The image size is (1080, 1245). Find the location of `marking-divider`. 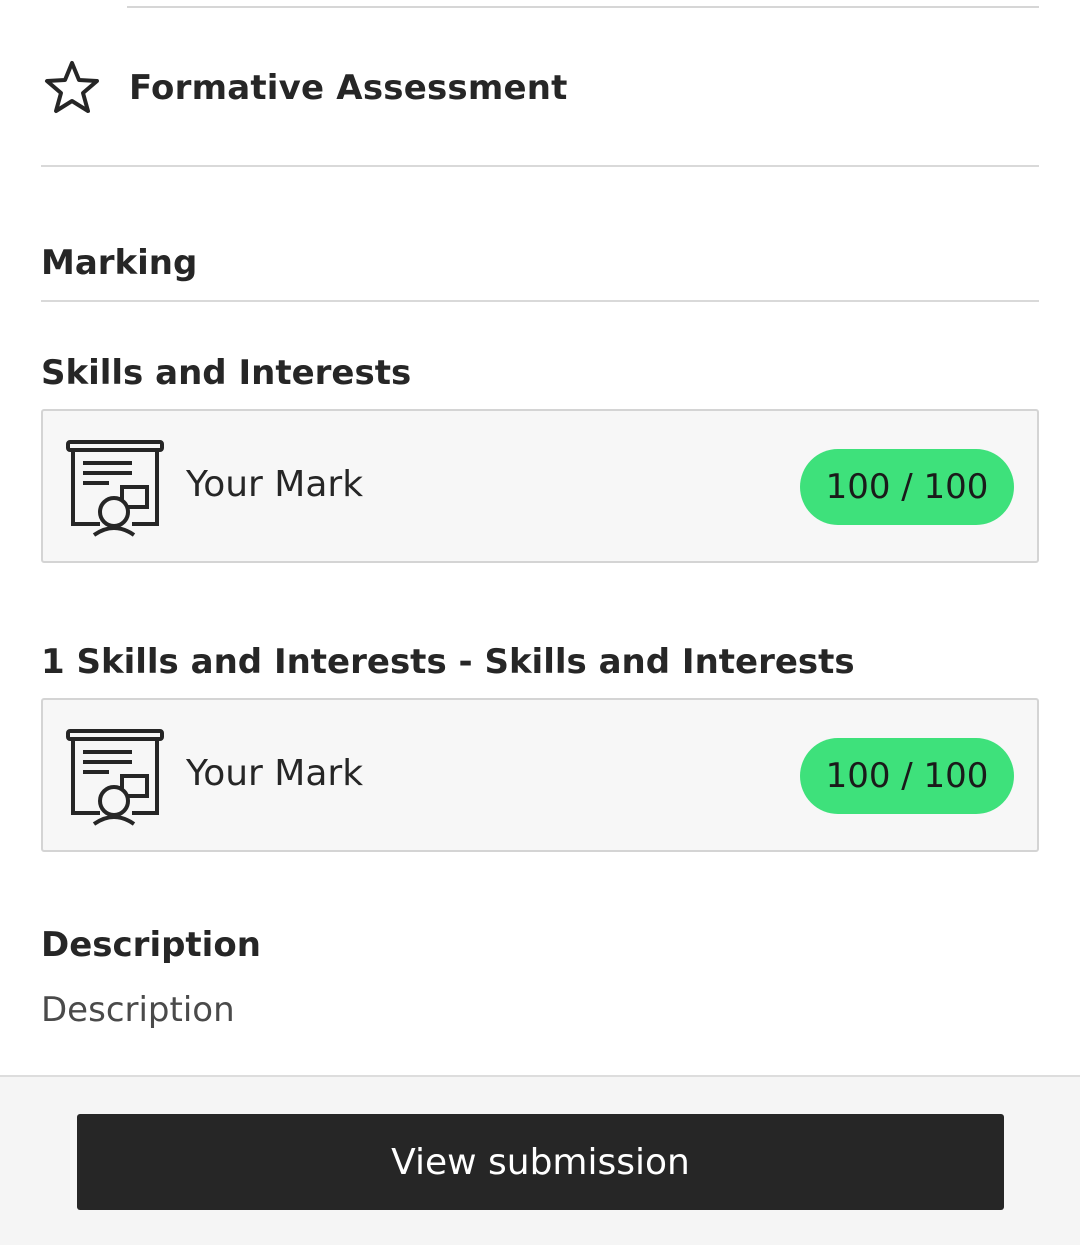

marking-divider is located at coordinates (540, 301).